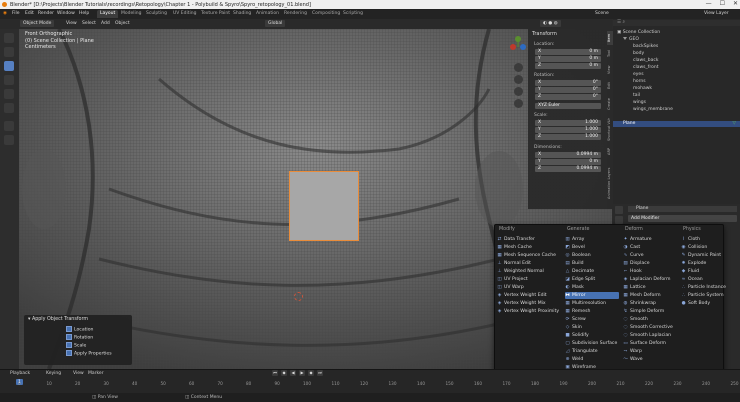  What do you see at coordinates (524, 303) in the screenshot?
I see `menu-item-vertex-weight-mix: ◈ Vertex Weight Mix` at bounding box center [524, 303].